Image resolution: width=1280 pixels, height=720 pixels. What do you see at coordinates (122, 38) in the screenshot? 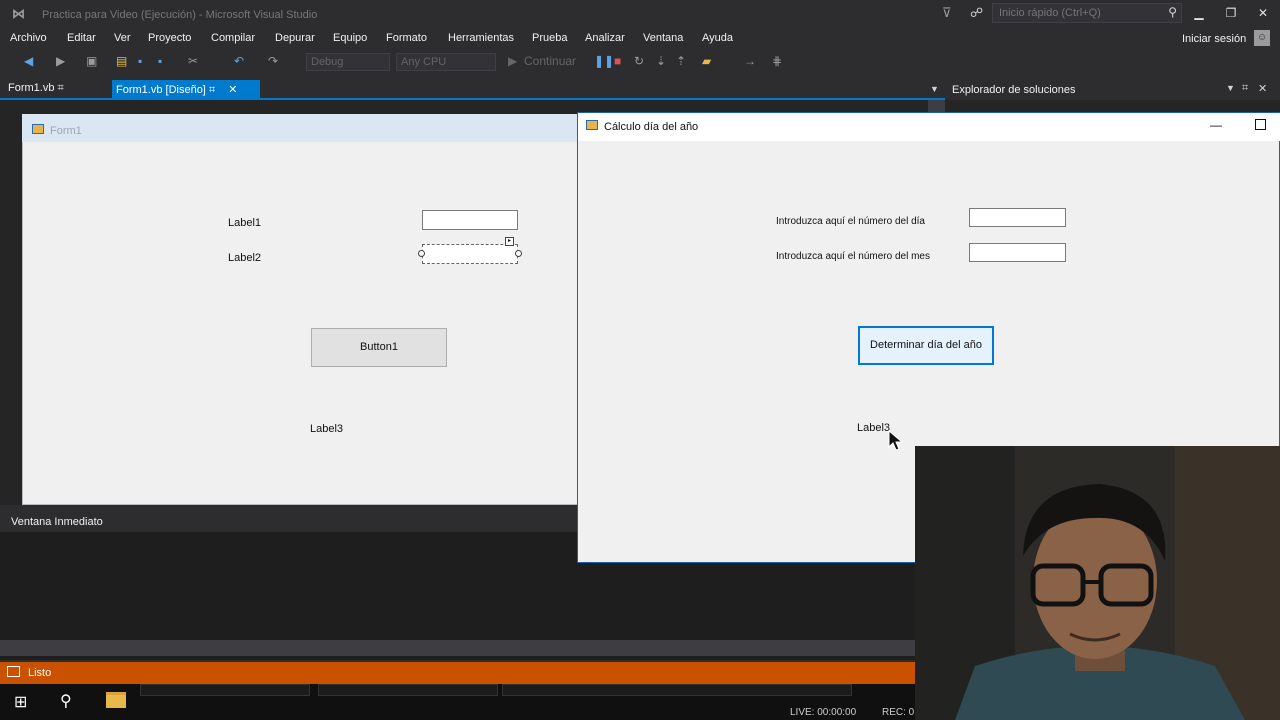
I see `menu-ver: Ver` at bounding box center [122, 38].